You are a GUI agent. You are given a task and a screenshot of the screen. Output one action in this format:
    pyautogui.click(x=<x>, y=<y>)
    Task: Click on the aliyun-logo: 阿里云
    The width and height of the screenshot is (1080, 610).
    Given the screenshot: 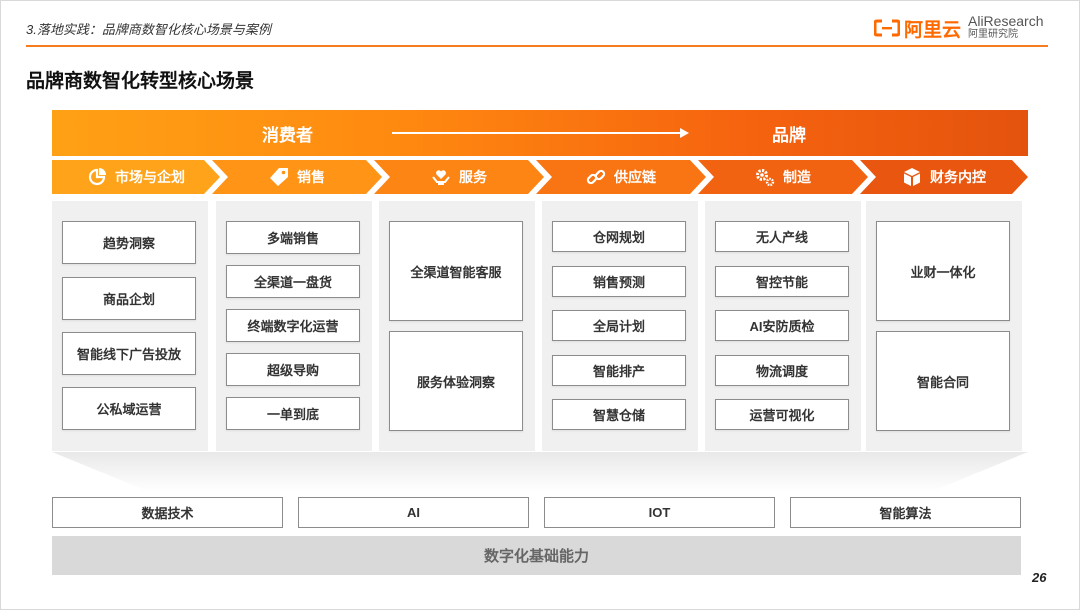 What is the action you would take?
    pyautogui.click(x=917, y=28)
    